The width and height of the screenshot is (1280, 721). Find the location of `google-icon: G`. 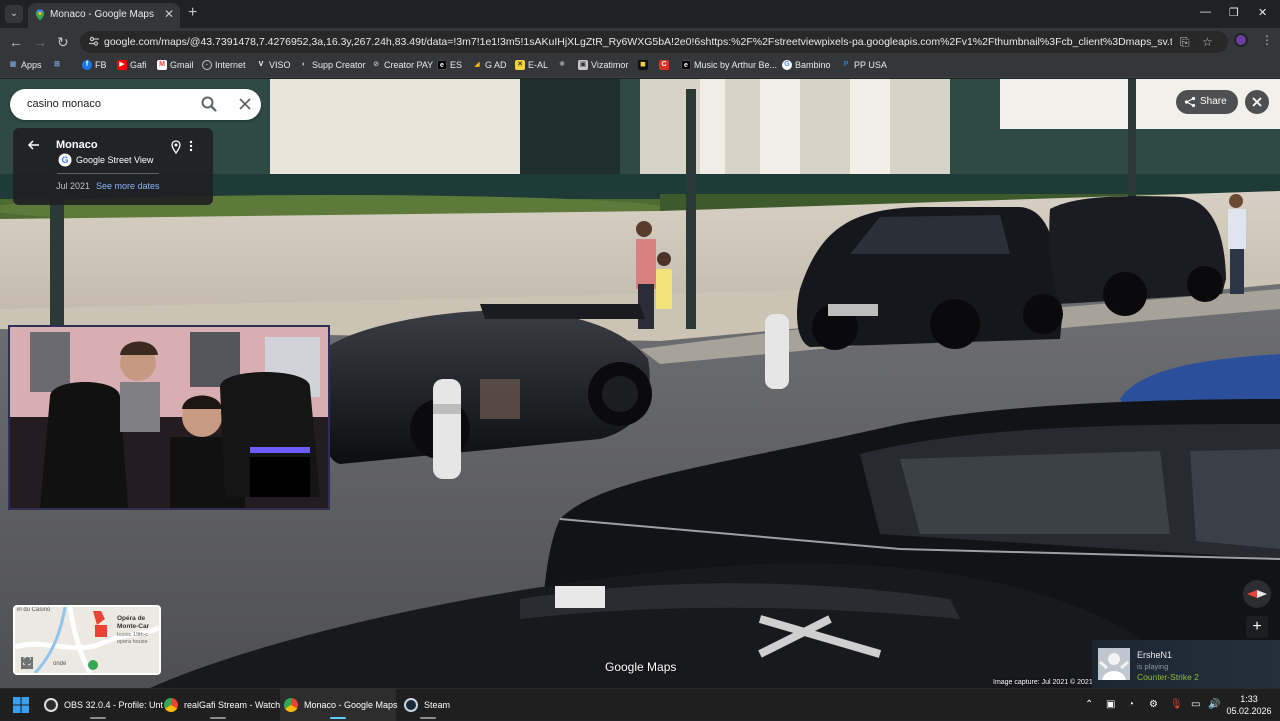

google-icon: G is located at coordinates (787, 65).